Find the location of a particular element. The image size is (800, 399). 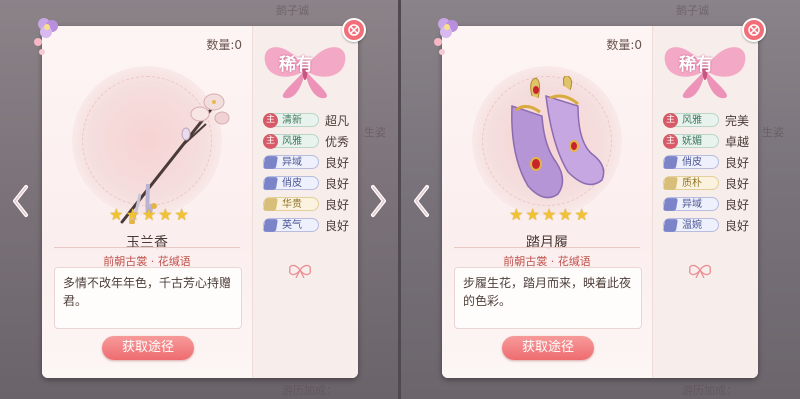

attribute-tag-label: 清新 is located at coordinates (292, 120).